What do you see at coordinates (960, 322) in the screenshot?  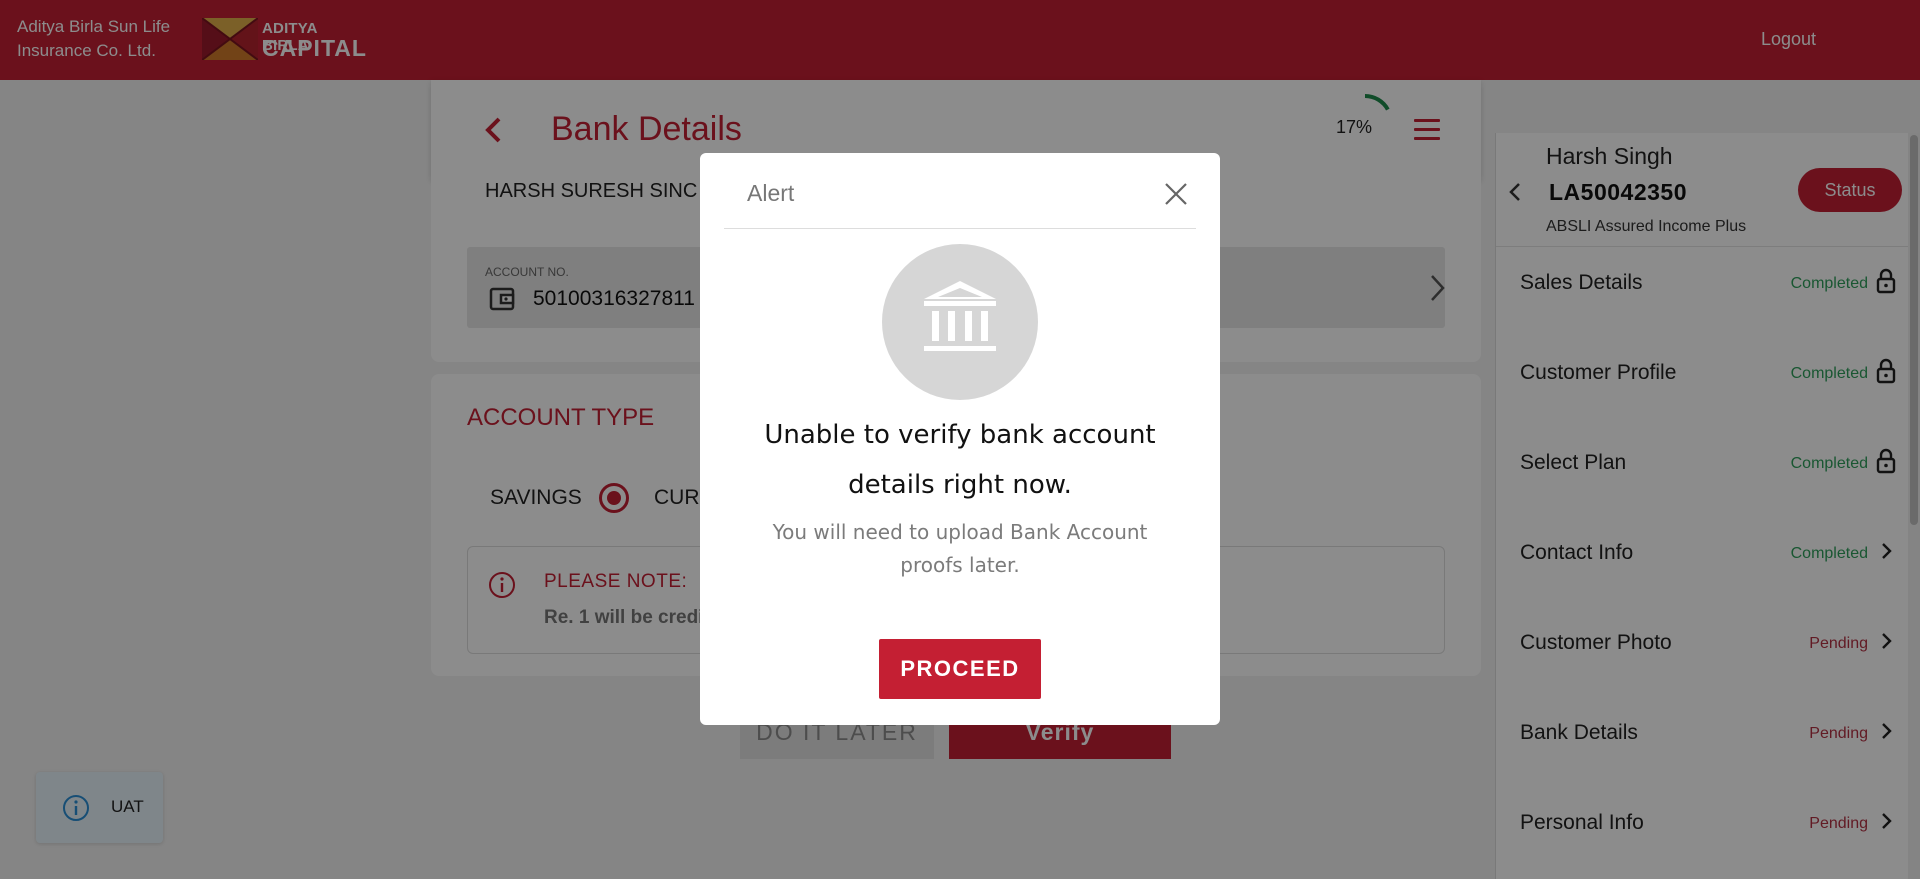 I see `bank-icon` at bounding box center [960, 322].